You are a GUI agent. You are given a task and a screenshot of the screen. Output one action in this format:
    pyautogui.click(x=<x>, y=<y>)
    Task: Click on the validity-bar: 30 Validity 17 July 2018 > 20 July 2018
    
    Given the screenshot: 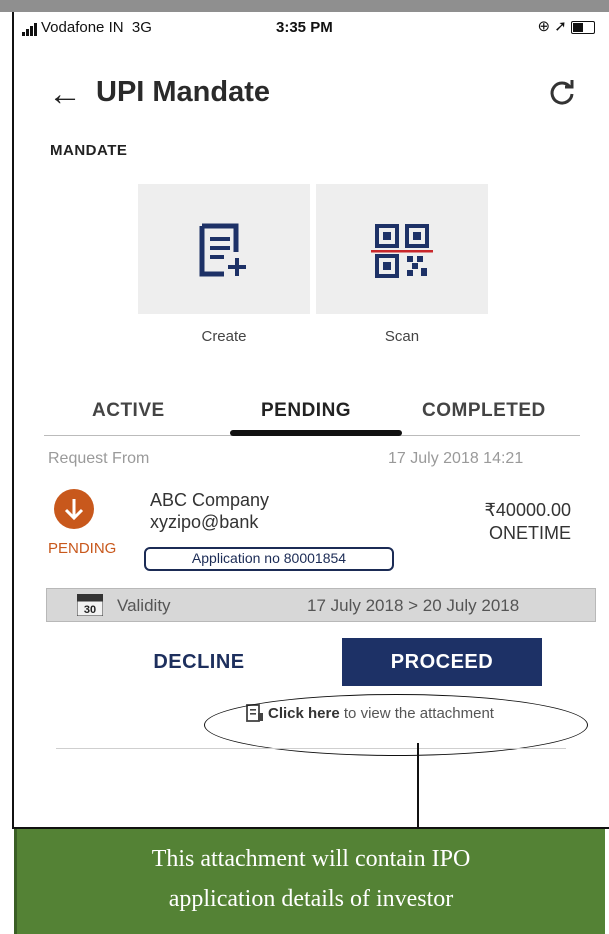 What is the action you would take?
    pyautogui.click(x=321, y=605)
    